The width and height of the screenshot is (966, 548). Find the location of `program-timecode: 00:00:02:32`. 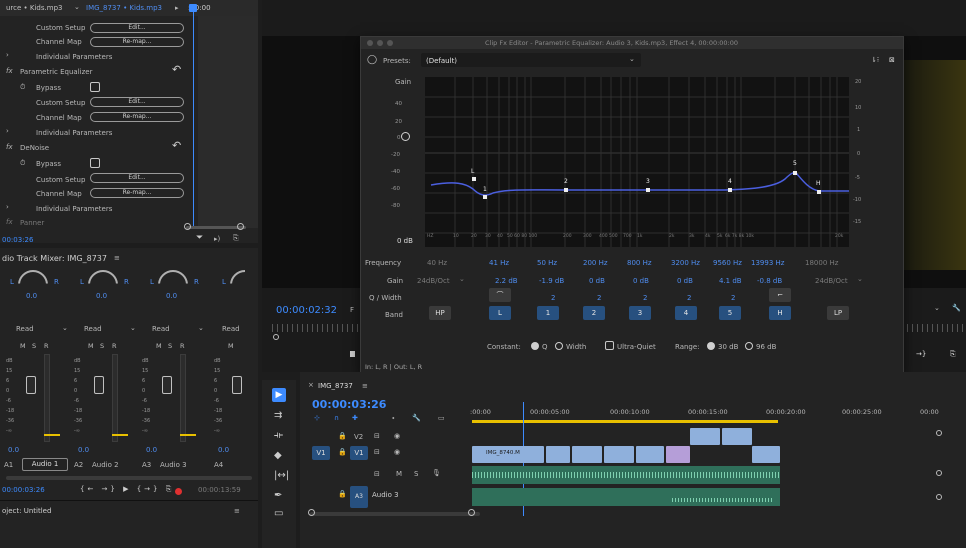

program-timecode: 00:00:02:32 is located at coordinates (306, 310).